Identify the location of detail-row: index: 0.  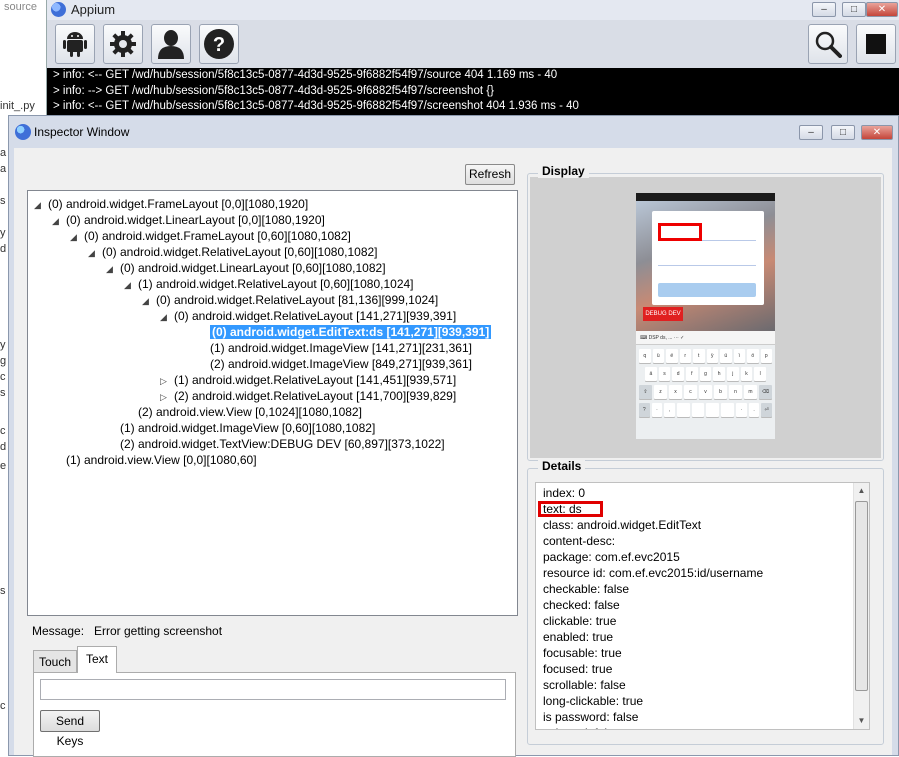
(564, 493).